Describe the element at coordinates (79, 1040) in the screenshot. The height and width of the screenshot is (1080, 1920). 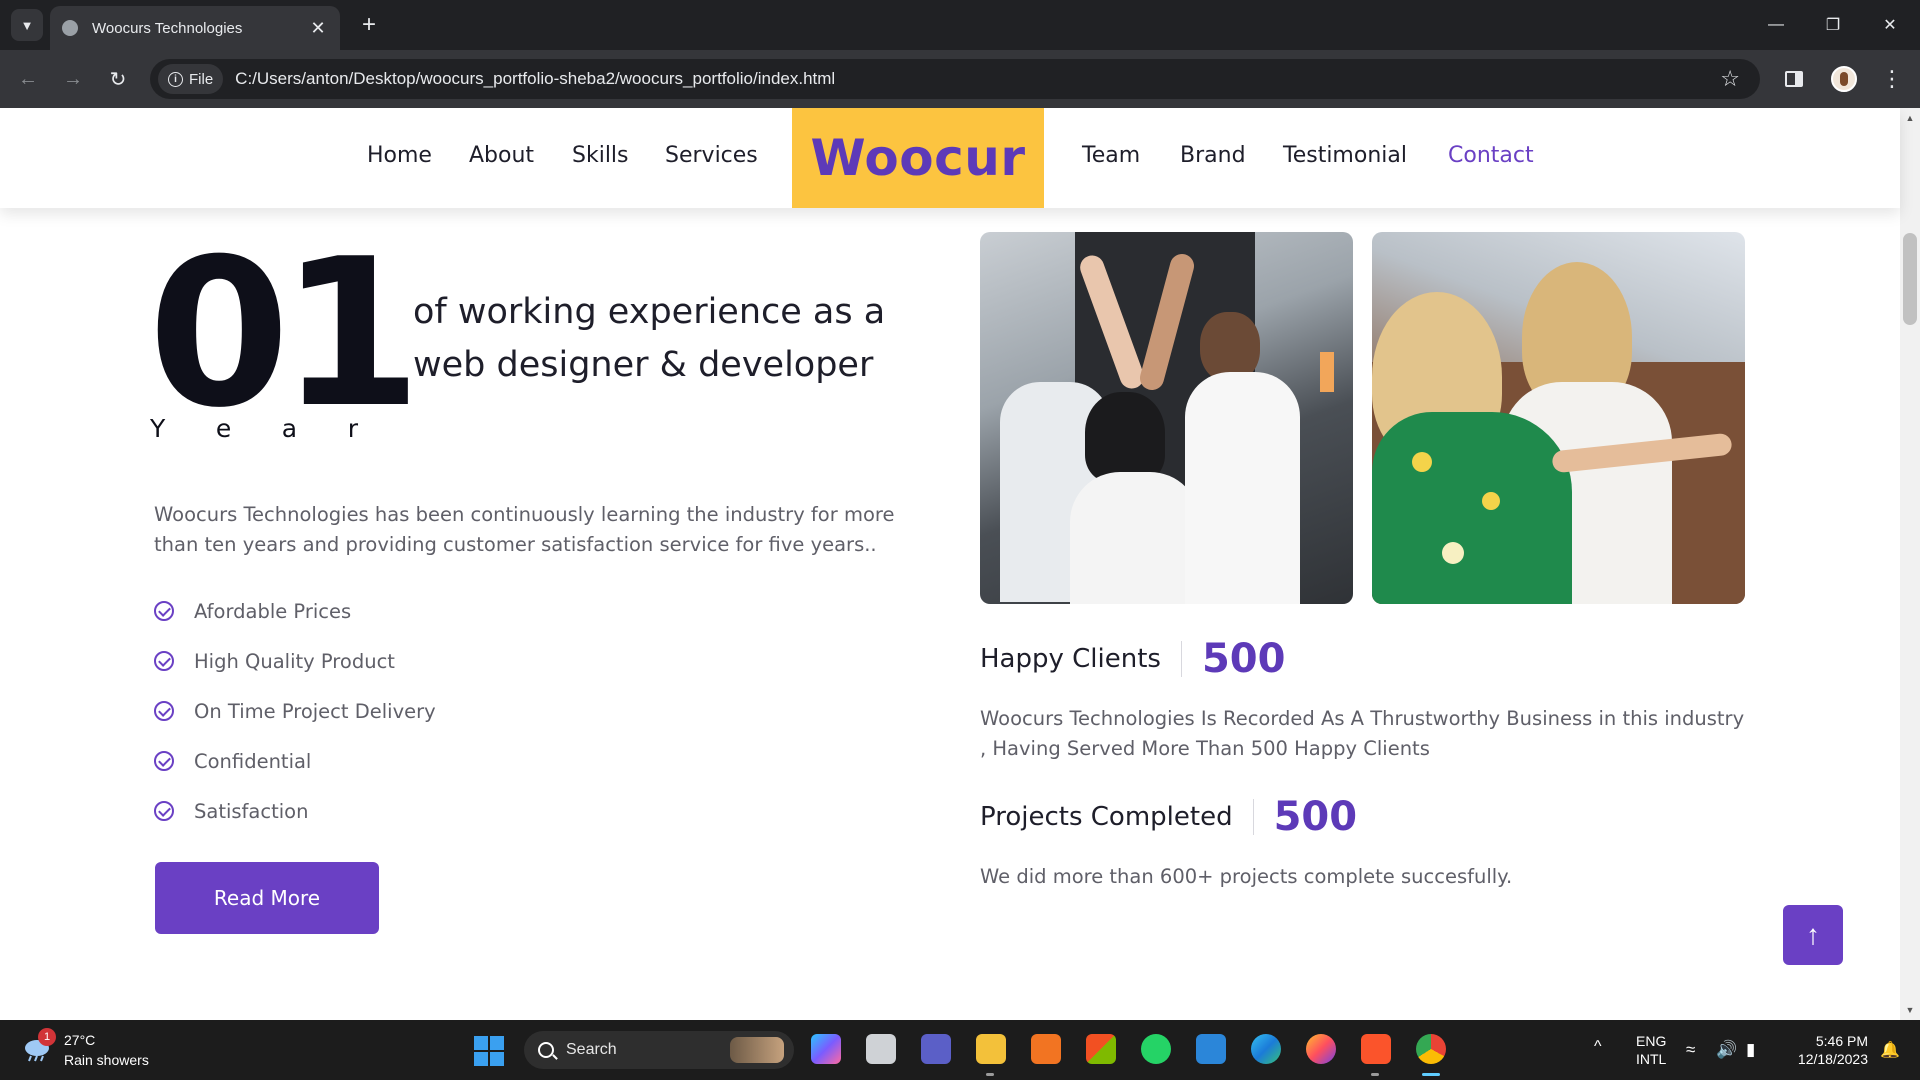
I see `weather-temp: 27°C` at that location.